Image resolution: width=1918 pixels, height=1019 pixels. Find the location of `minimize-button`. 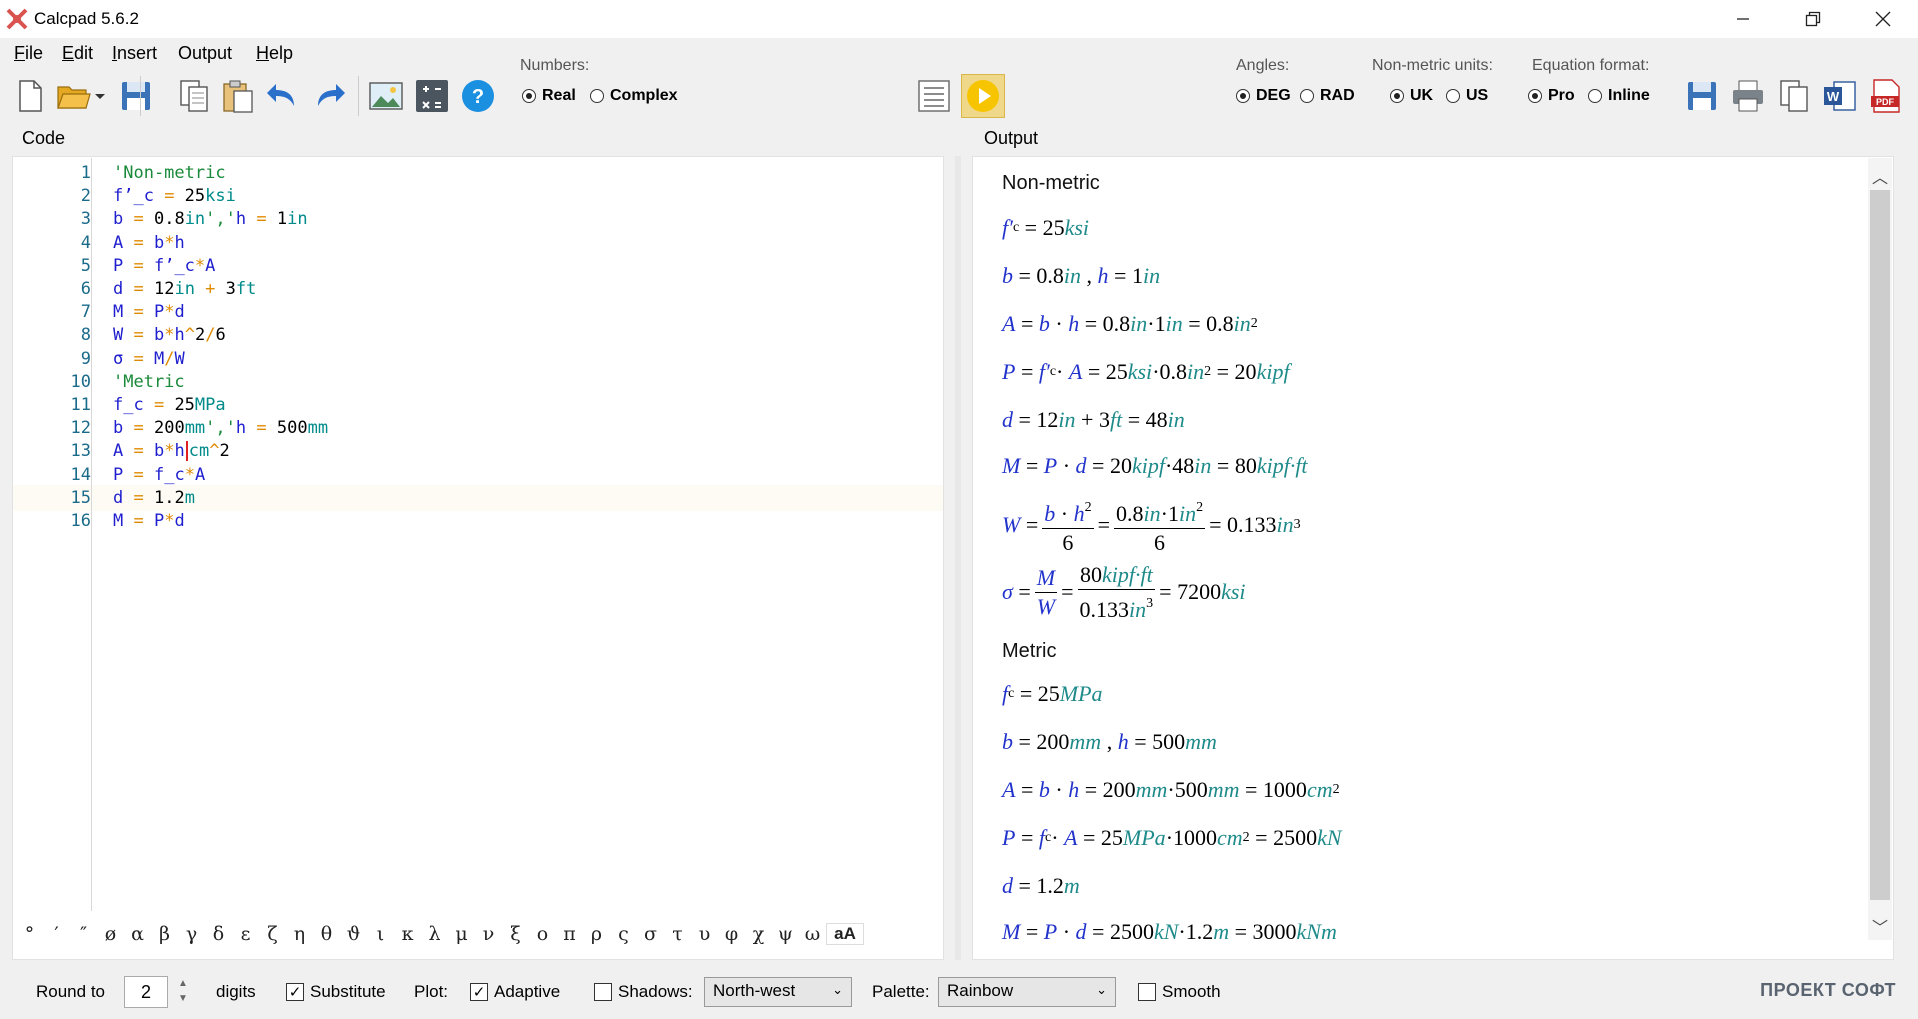

minimize-button is located at coordinates (1743, 19).